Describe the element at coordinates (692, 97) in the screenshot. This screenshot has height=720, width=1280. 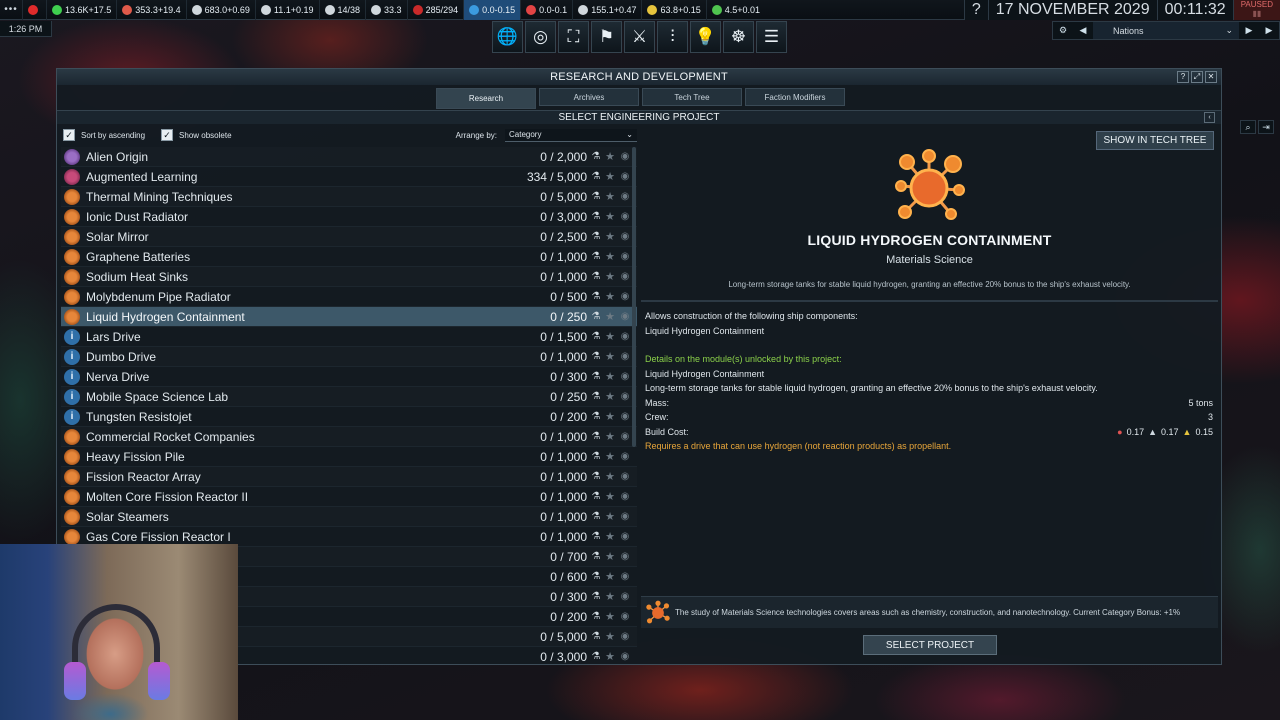
I see `tab-tech-tree: Tech Tree` at that location.